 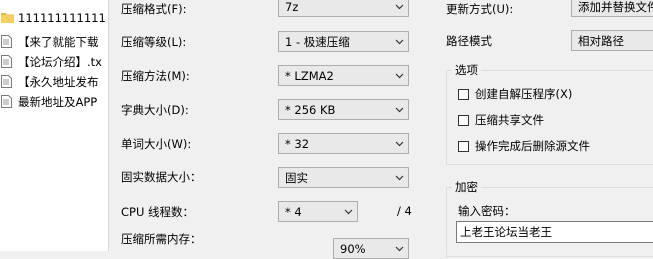 I want to click on checkbox-label: 压缩共享文件, so click(x=509, y=120).